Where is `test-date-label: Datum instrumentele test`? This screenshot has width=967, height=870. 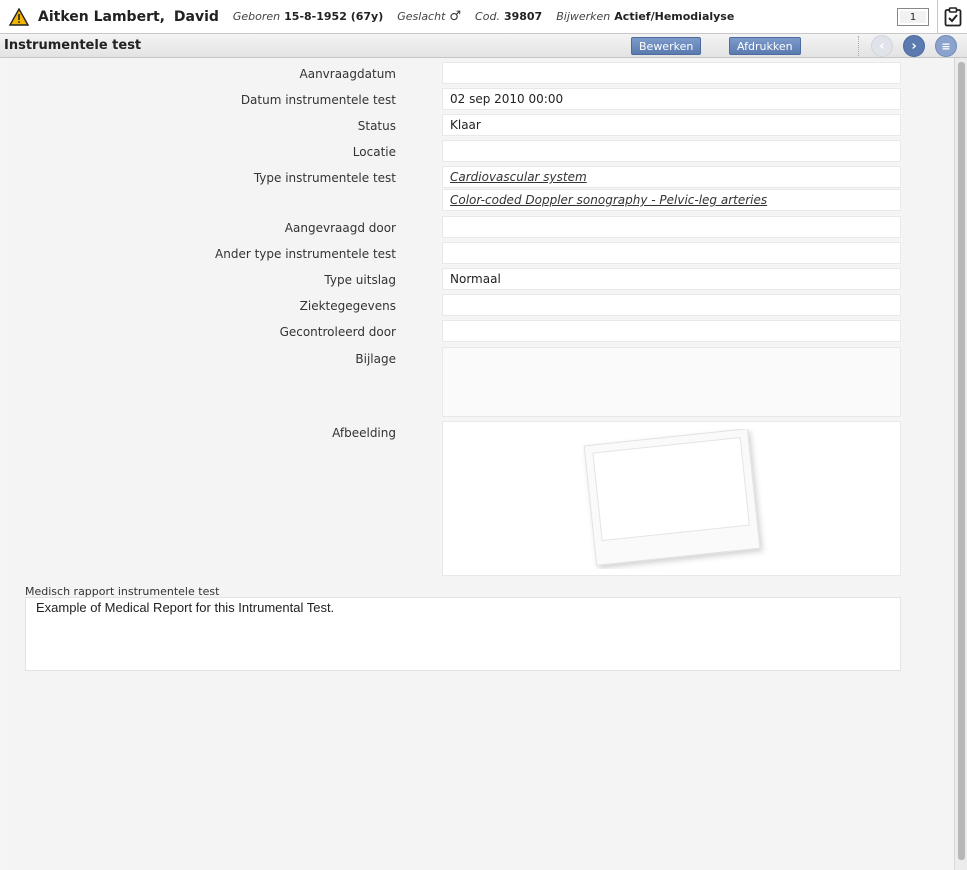
test-date-label: Datum instrumentele test is located at coordinates (318, 100).